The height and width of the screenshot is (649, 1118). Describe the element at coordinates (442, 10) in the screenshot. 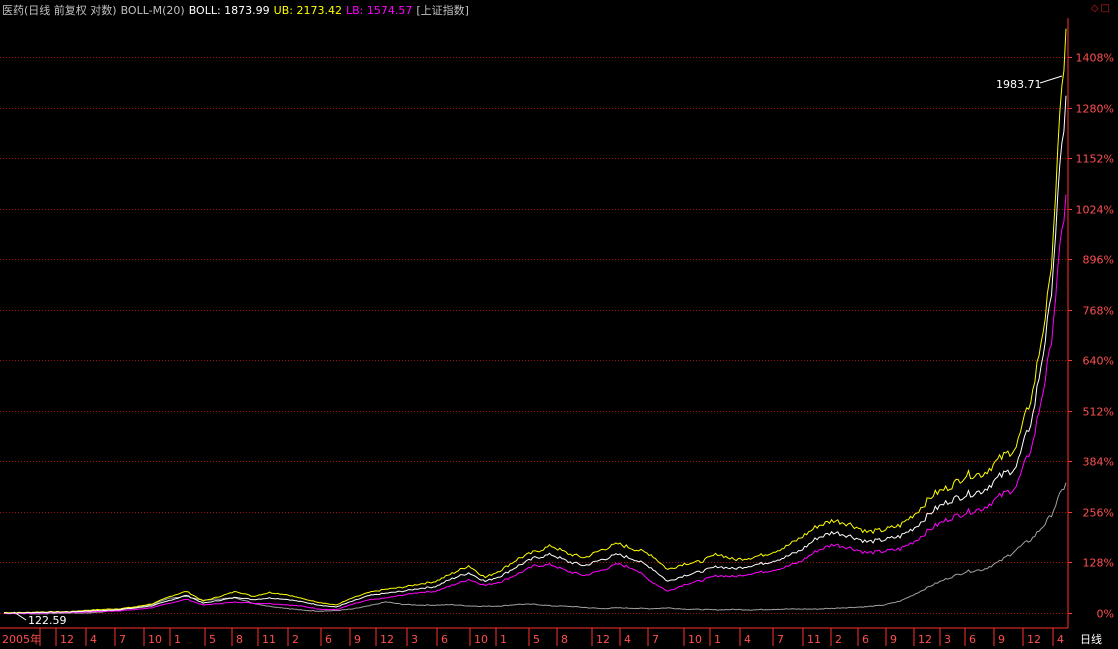

I see `compare-index: [上证指数]` at that location.